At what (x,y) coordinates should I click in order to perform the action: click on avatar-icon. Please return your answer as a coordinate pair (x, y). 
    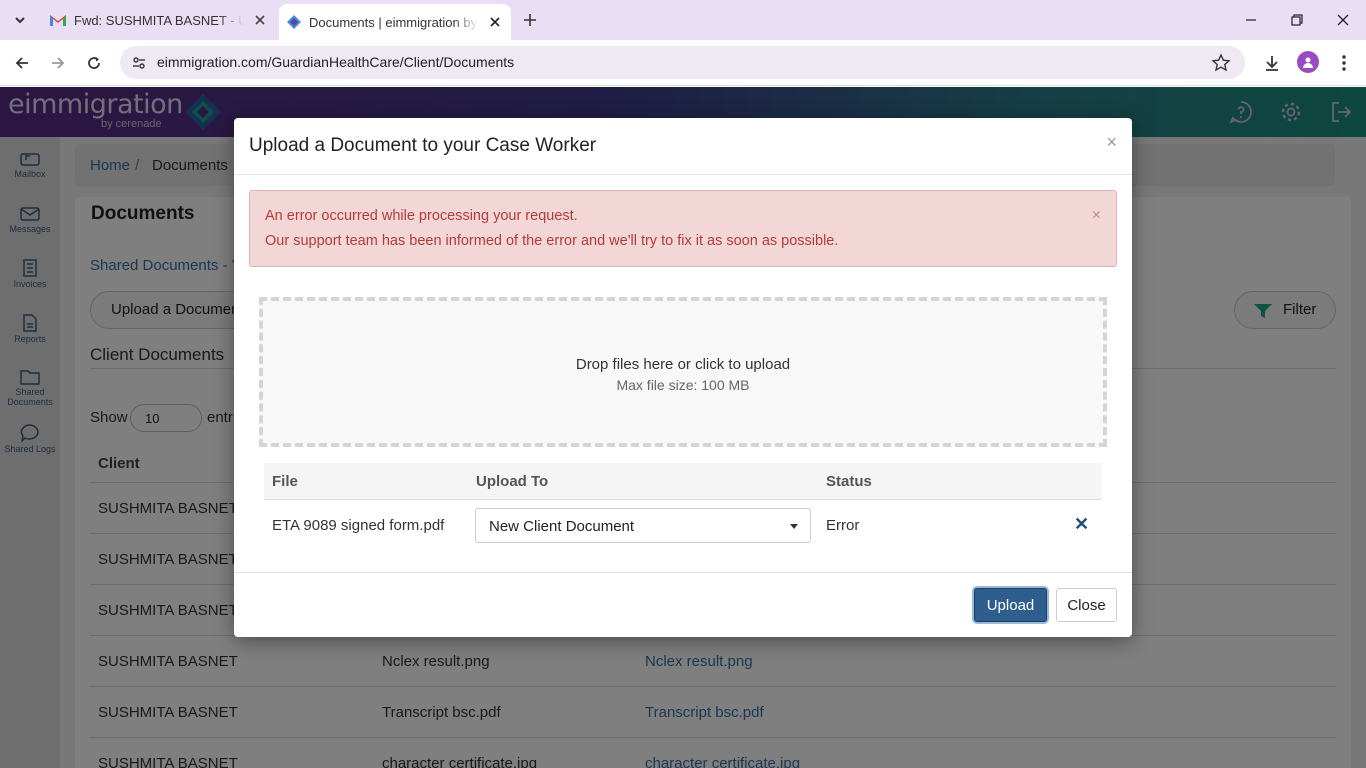
    Looking at the image, I should click on (1308, 62).